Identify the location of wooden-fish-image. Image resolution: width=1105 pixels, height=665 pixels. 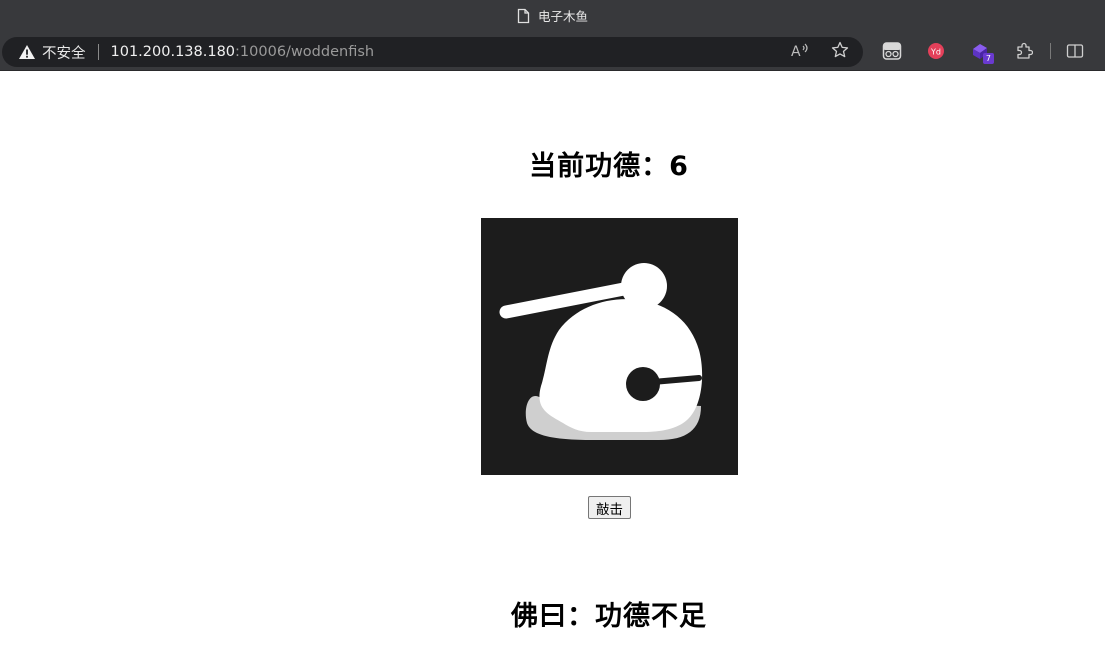
(609, 346).